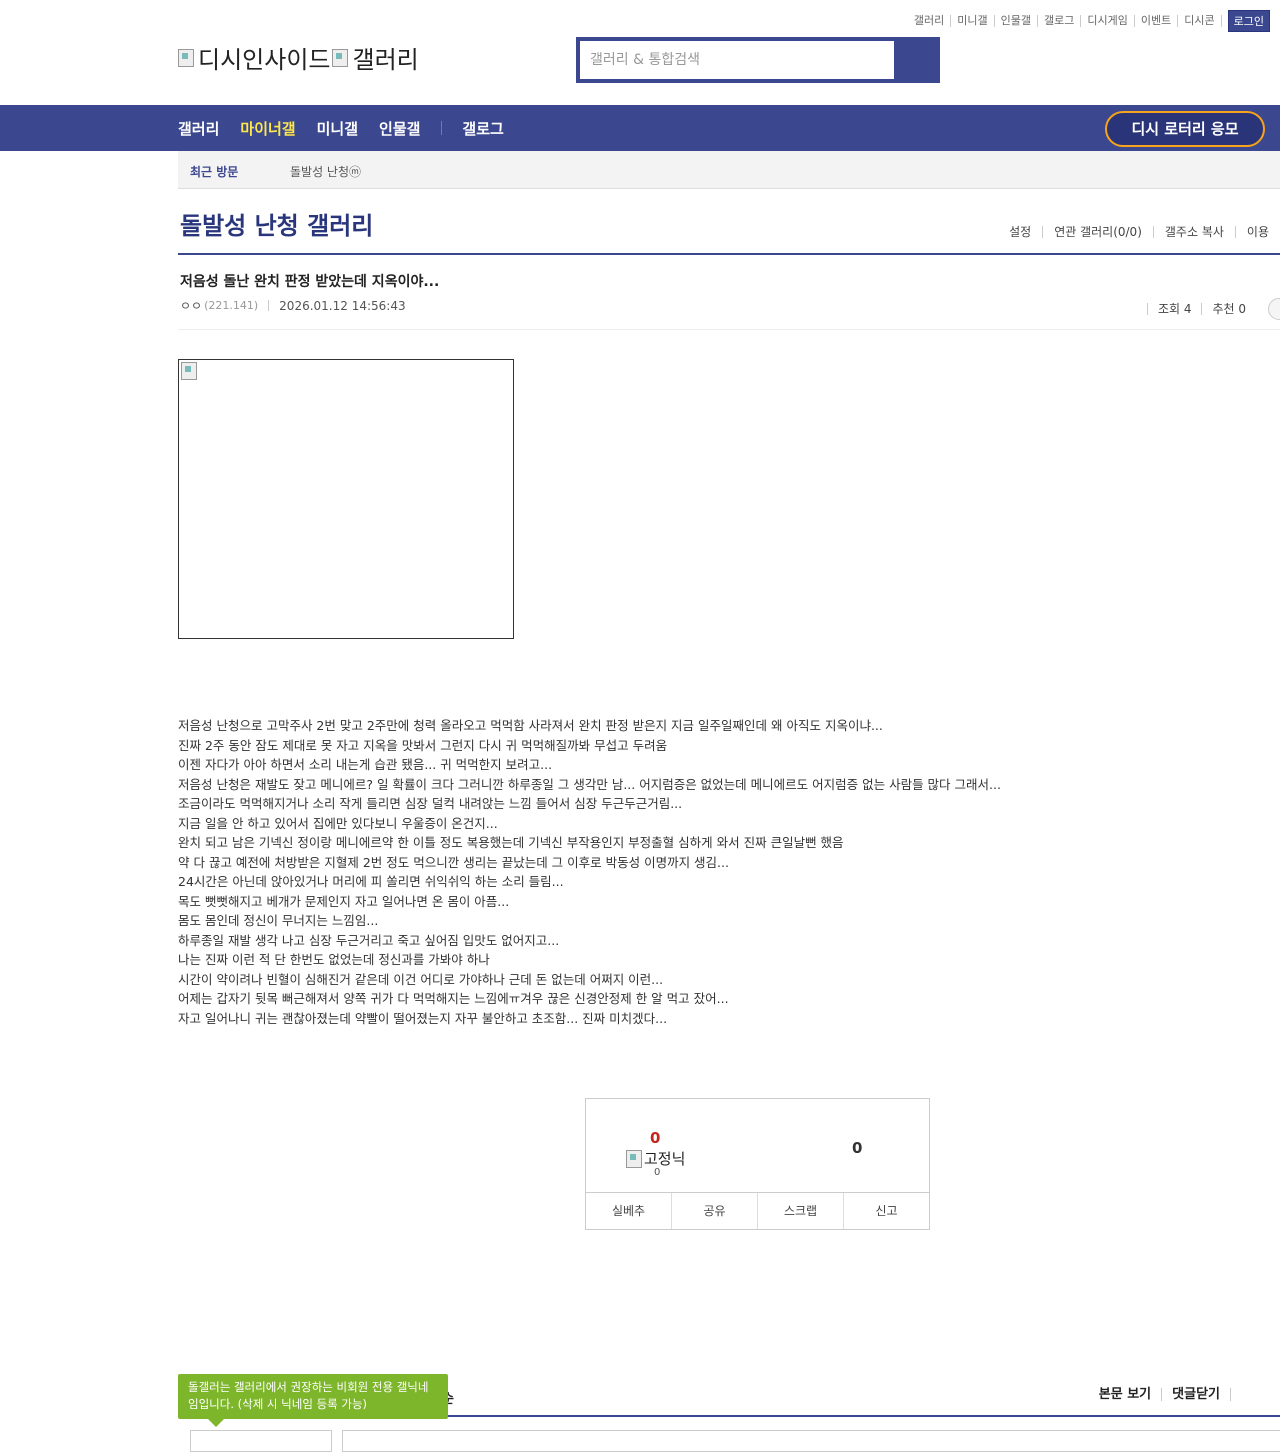  Describe the element at coordinates (342, 305) in the screenshot. I see `post-date: 2026.01.12 14:56:43` at that location.